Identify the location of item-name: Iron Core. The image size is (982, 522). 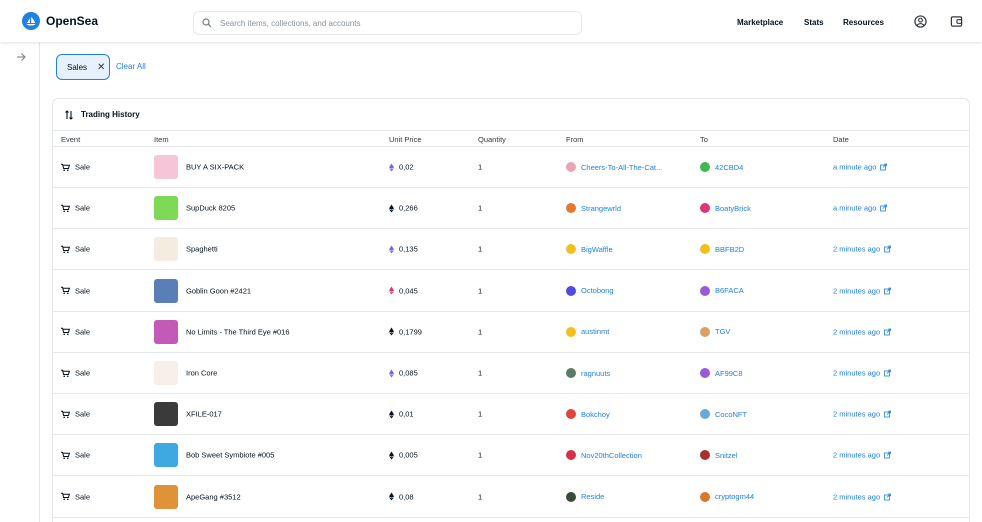
(201, 373).